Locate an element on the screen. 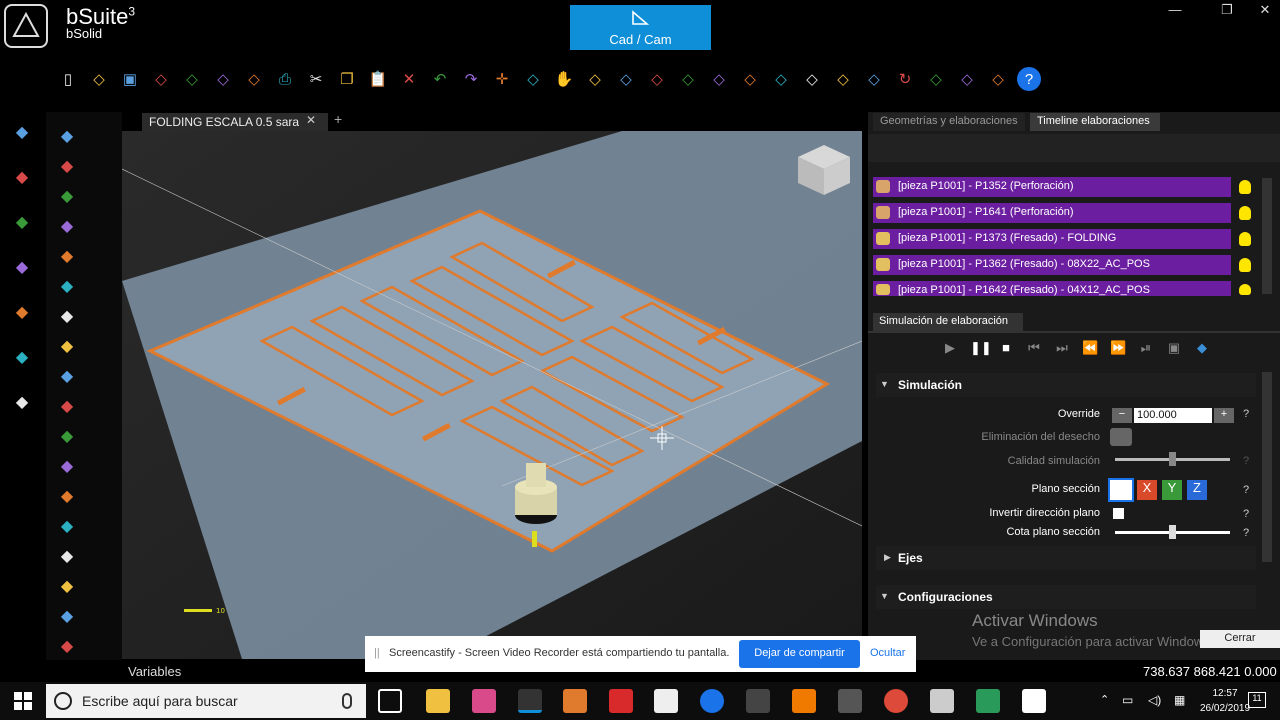 Image resolution: width=1280 pixels, height=720 pixels. view-bottom-icon: ◇ is located at coordinates (781, 79).